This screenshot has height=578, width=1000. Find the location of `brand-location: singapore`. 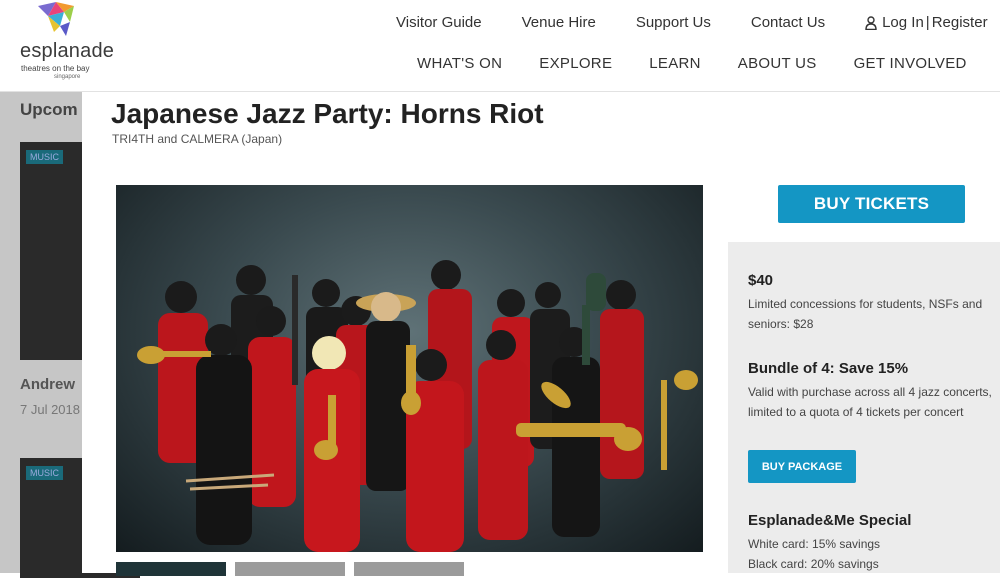

brand-location: singapore is located at coordinates (67, 77).